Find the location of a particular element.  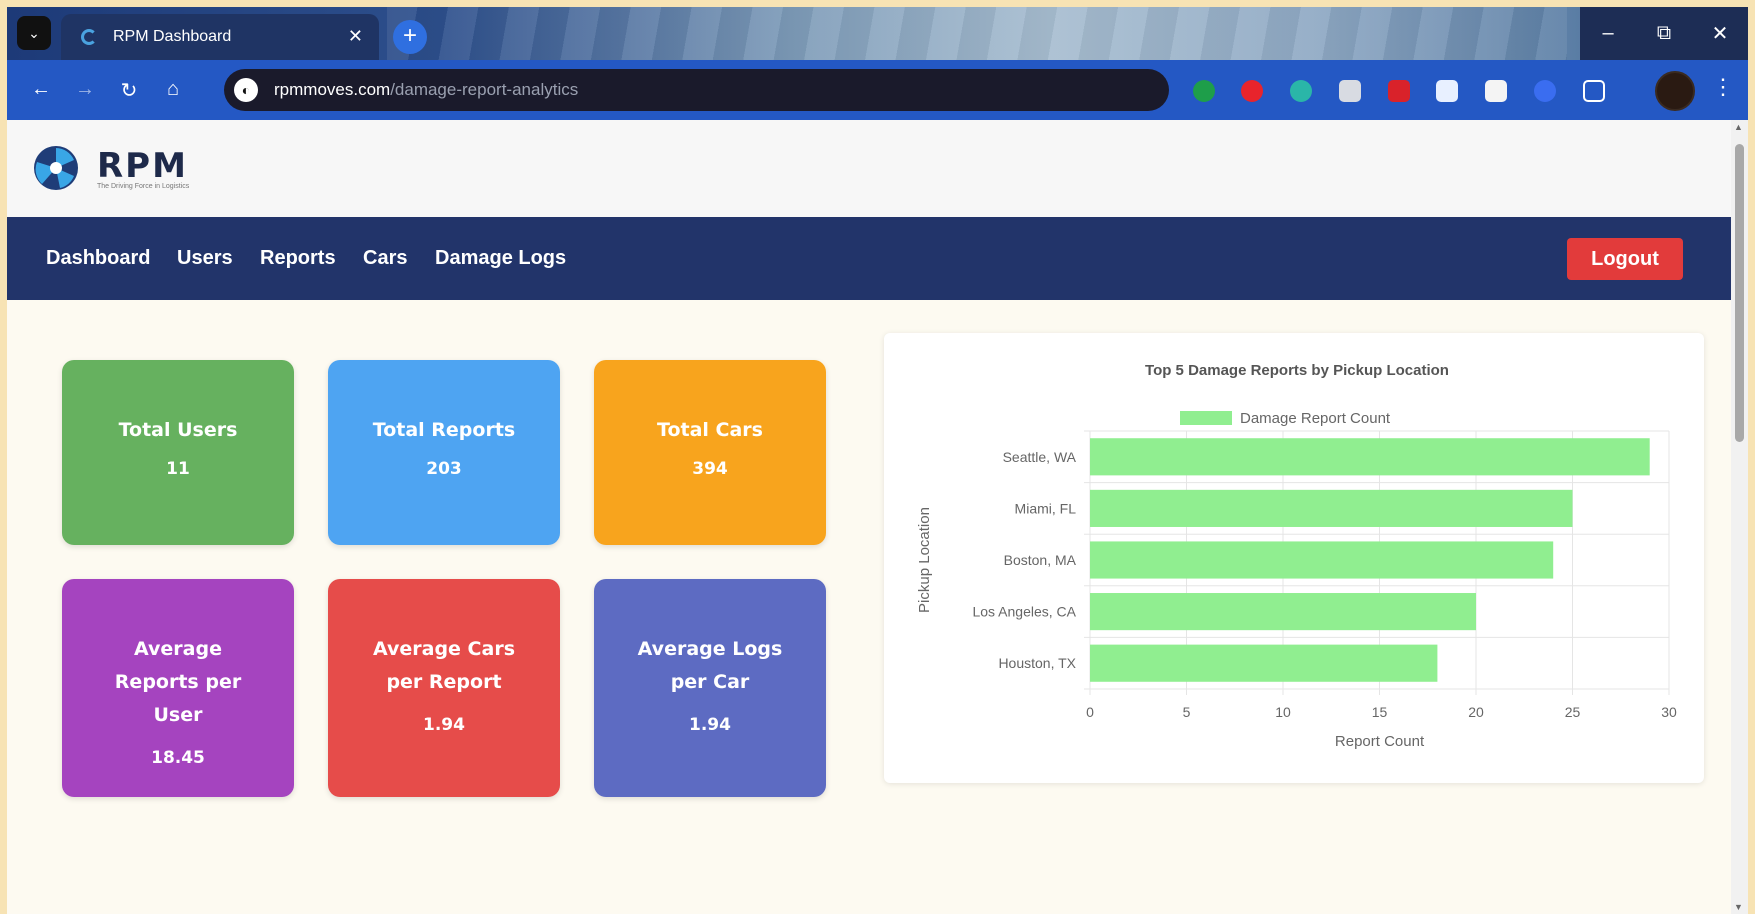

url-text: rpmmoves.com/damage-report-analytics is located at coordinates (426, 89).